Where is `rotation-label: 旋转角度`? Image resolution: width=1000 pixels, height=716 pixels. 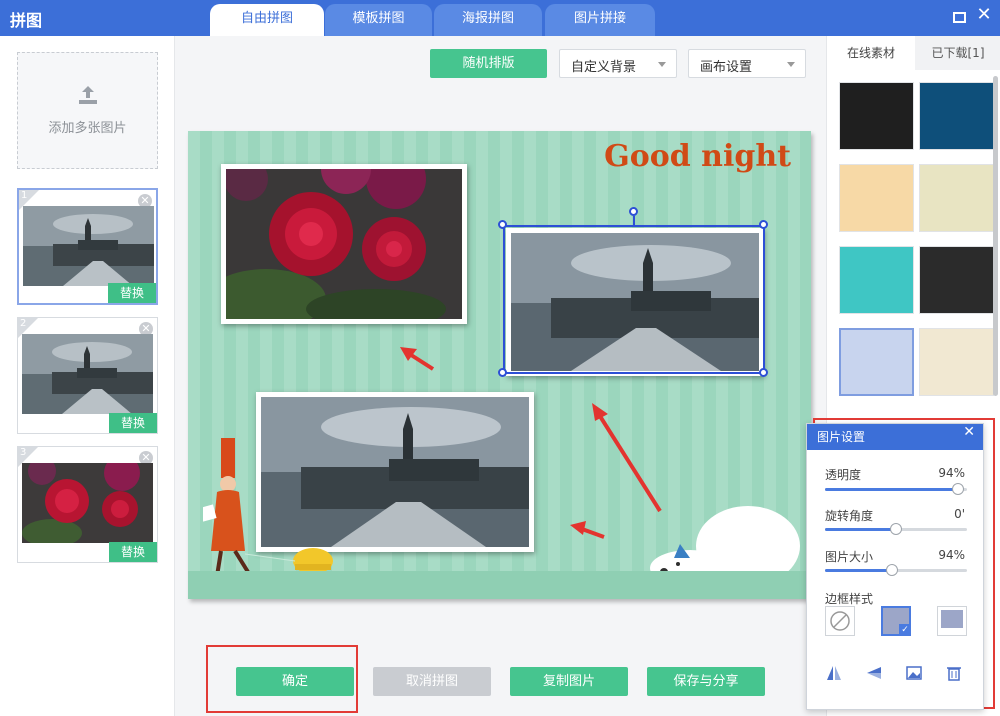 rotation-label: 旋转角度 is located at coordinates (849, 516).